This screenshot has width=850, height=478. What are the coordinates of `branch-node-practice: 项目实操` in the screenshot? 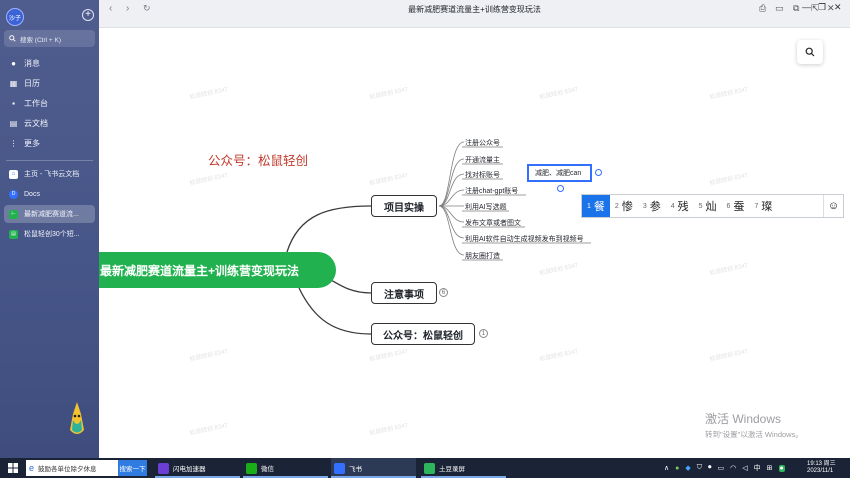 It's located at (404, 206).